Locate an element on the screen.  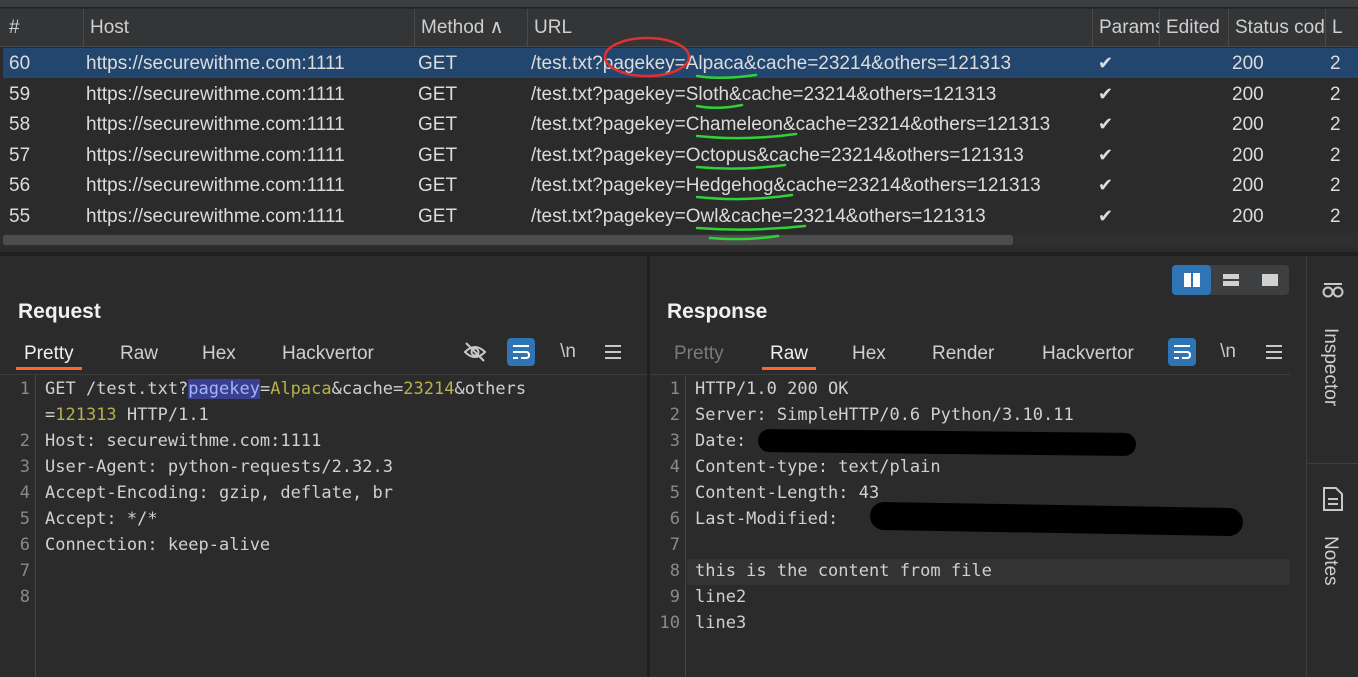
inspector-sidebar: Inspector Notes is located at coordinates (1332, 466).